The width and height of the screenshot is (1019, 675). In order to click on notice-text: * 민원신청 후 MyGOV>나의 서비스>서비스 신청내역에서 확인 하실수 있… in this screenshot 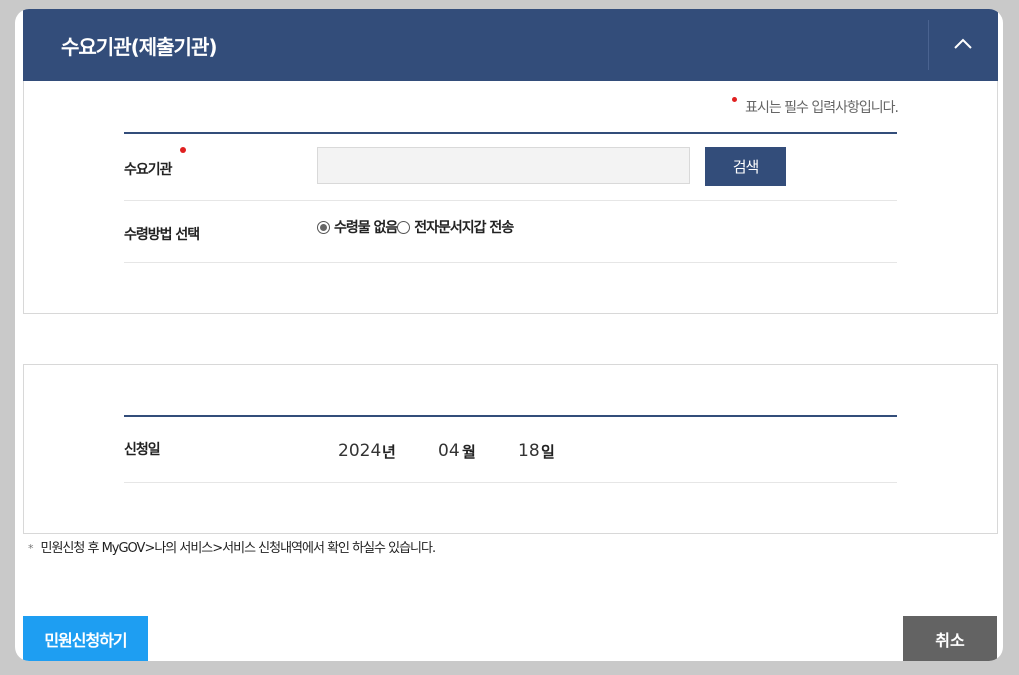, I will do `click(232, 548)`.